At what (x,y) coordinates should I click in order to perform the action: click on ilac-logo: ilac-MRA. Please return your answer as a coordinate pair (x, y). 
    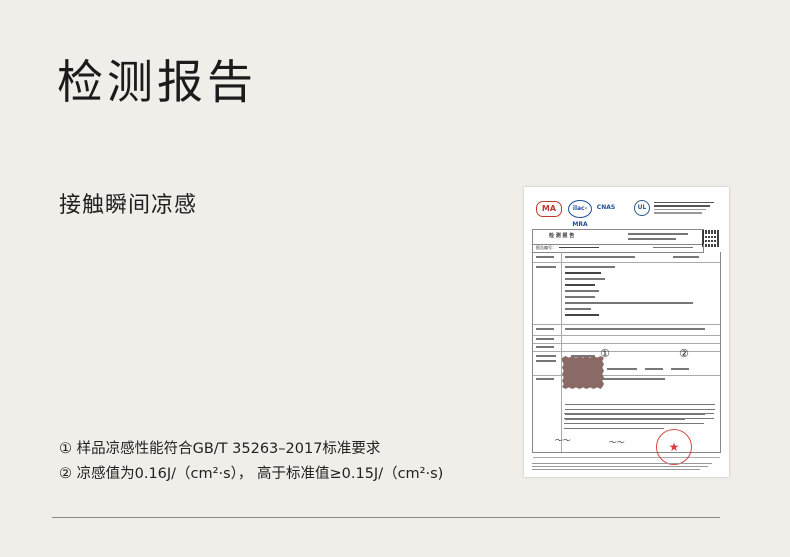
    Looking at the image, I should click on (580, 214).